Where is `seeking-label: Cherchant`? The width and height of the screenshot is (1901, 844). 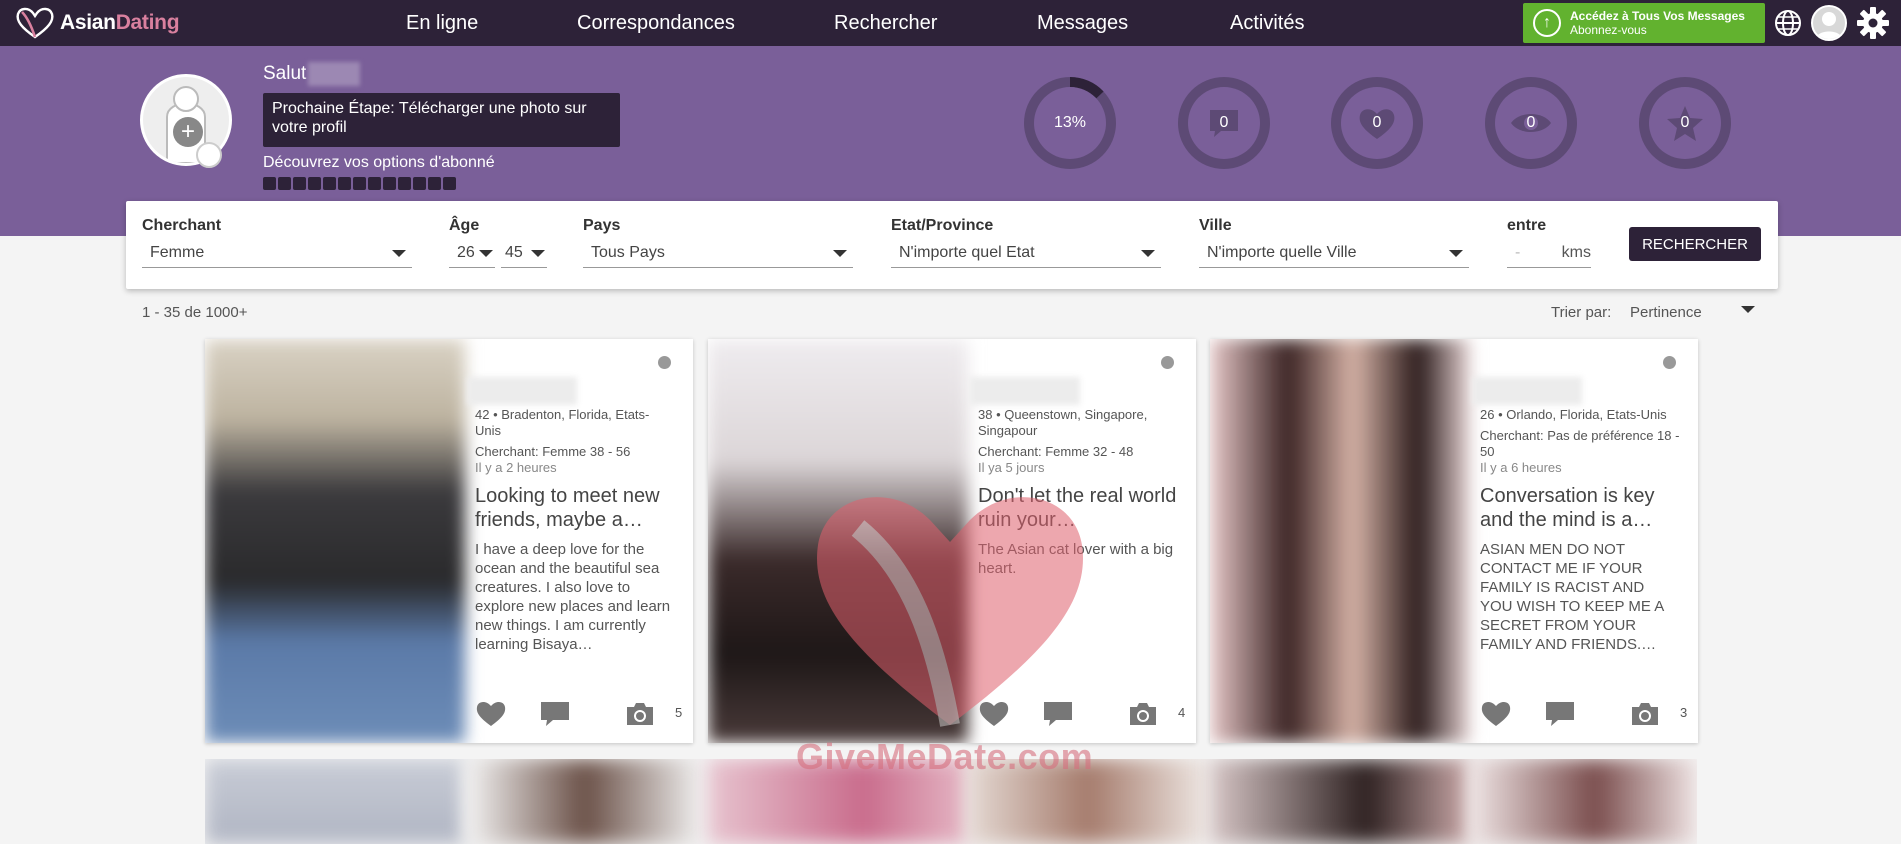
seeking-label: Cherchant is located at coordinates (182, 225).